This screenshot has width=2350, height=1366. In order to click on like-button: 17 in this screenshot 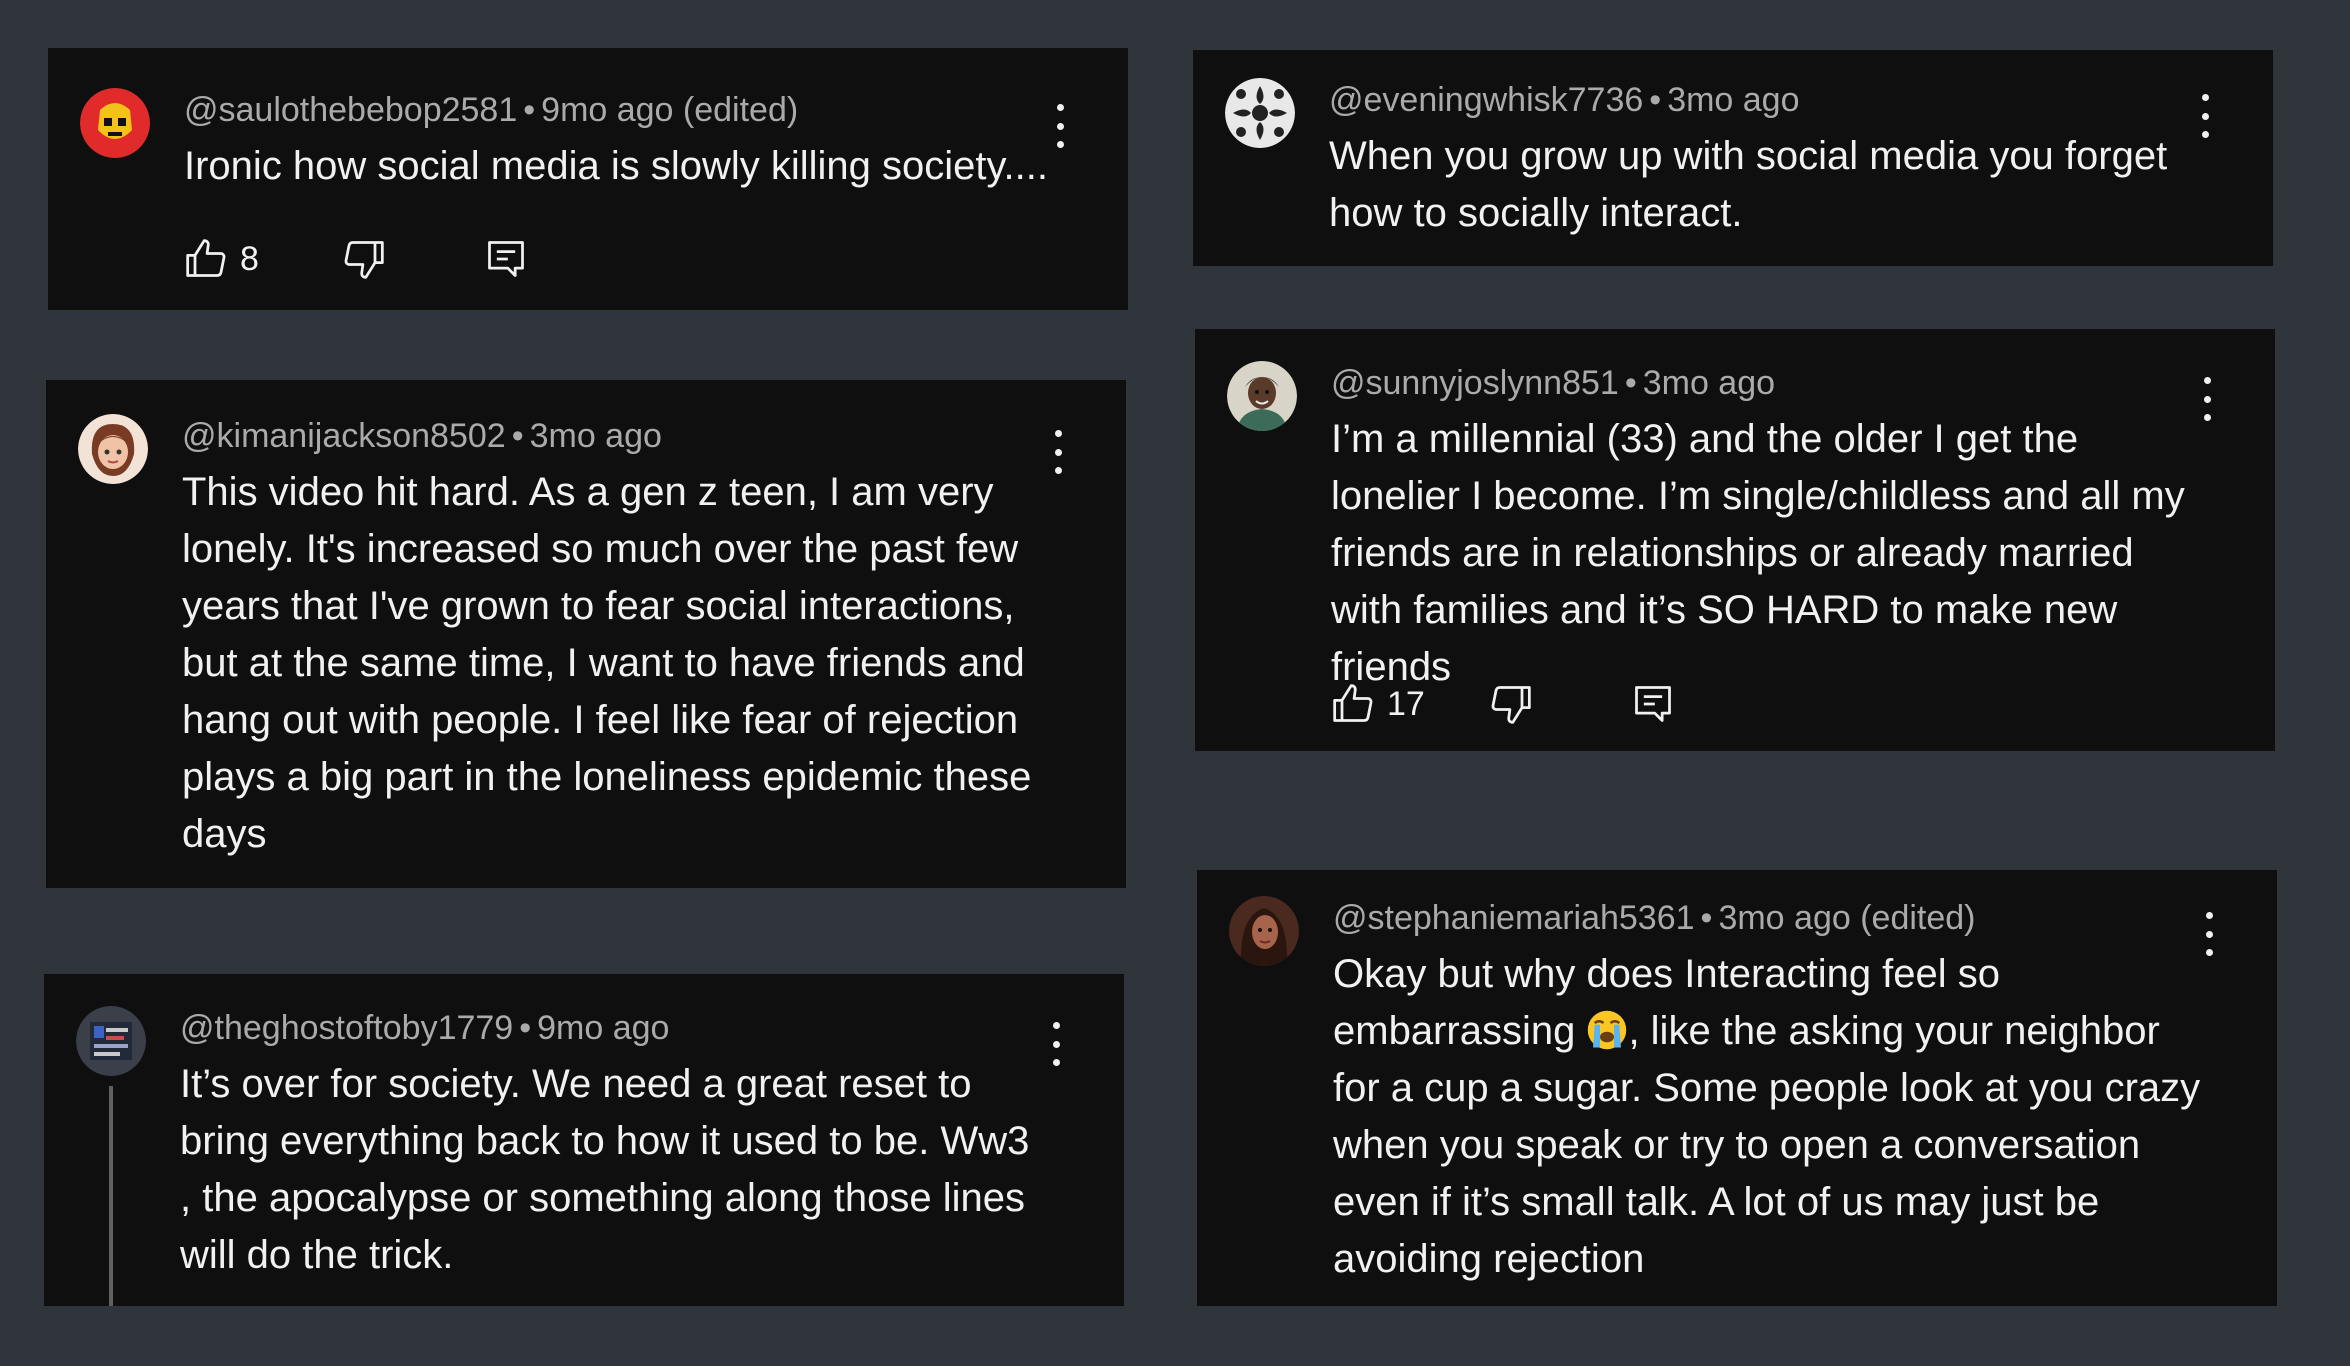, I will do `click(1378, 704)`.